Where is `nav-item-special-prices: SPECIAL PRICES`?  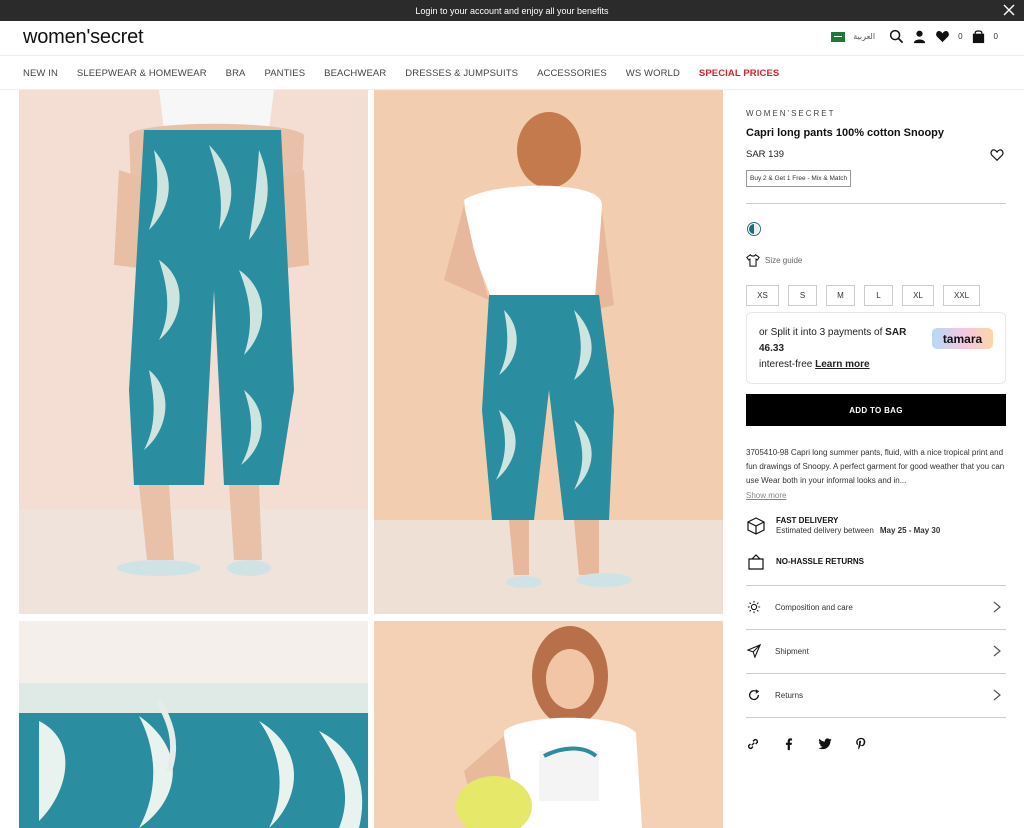
nav-item-special-prices: SPECIAL PRICES is located at coordinates (739, 73).